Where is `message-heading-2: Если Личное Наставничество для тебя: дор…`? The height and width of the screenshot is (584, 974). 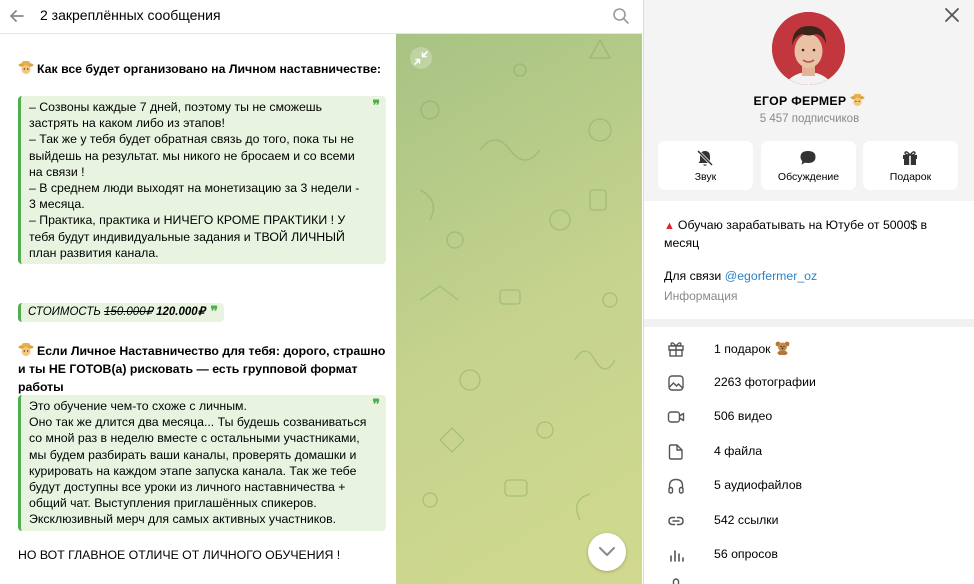 message-heading-2: Если Личное Наставничество для тебя: дор… is located at coordinates (202, 369).